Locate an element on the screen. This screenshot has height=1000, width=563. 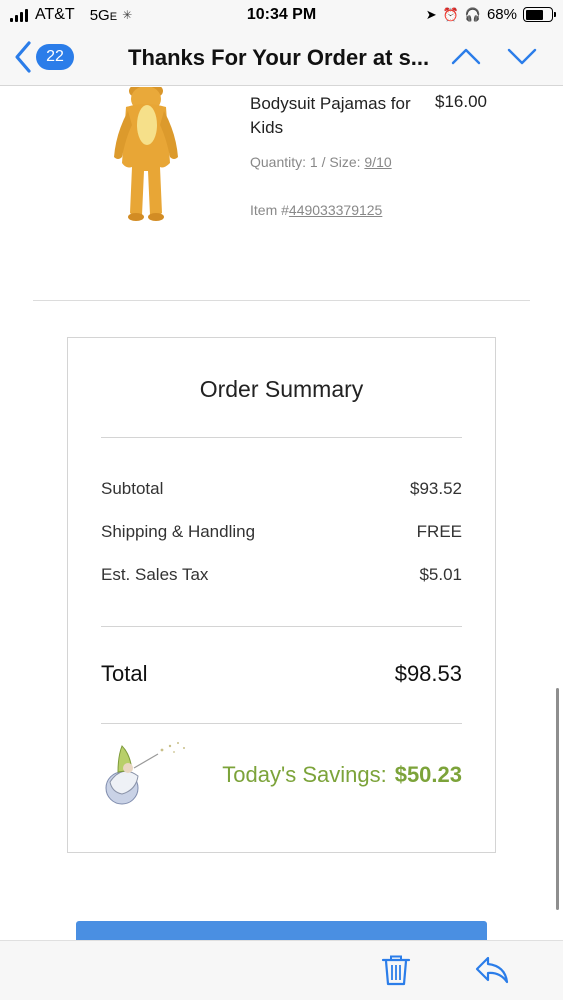
bottom-toolbar is located at coordinates (281, 970).